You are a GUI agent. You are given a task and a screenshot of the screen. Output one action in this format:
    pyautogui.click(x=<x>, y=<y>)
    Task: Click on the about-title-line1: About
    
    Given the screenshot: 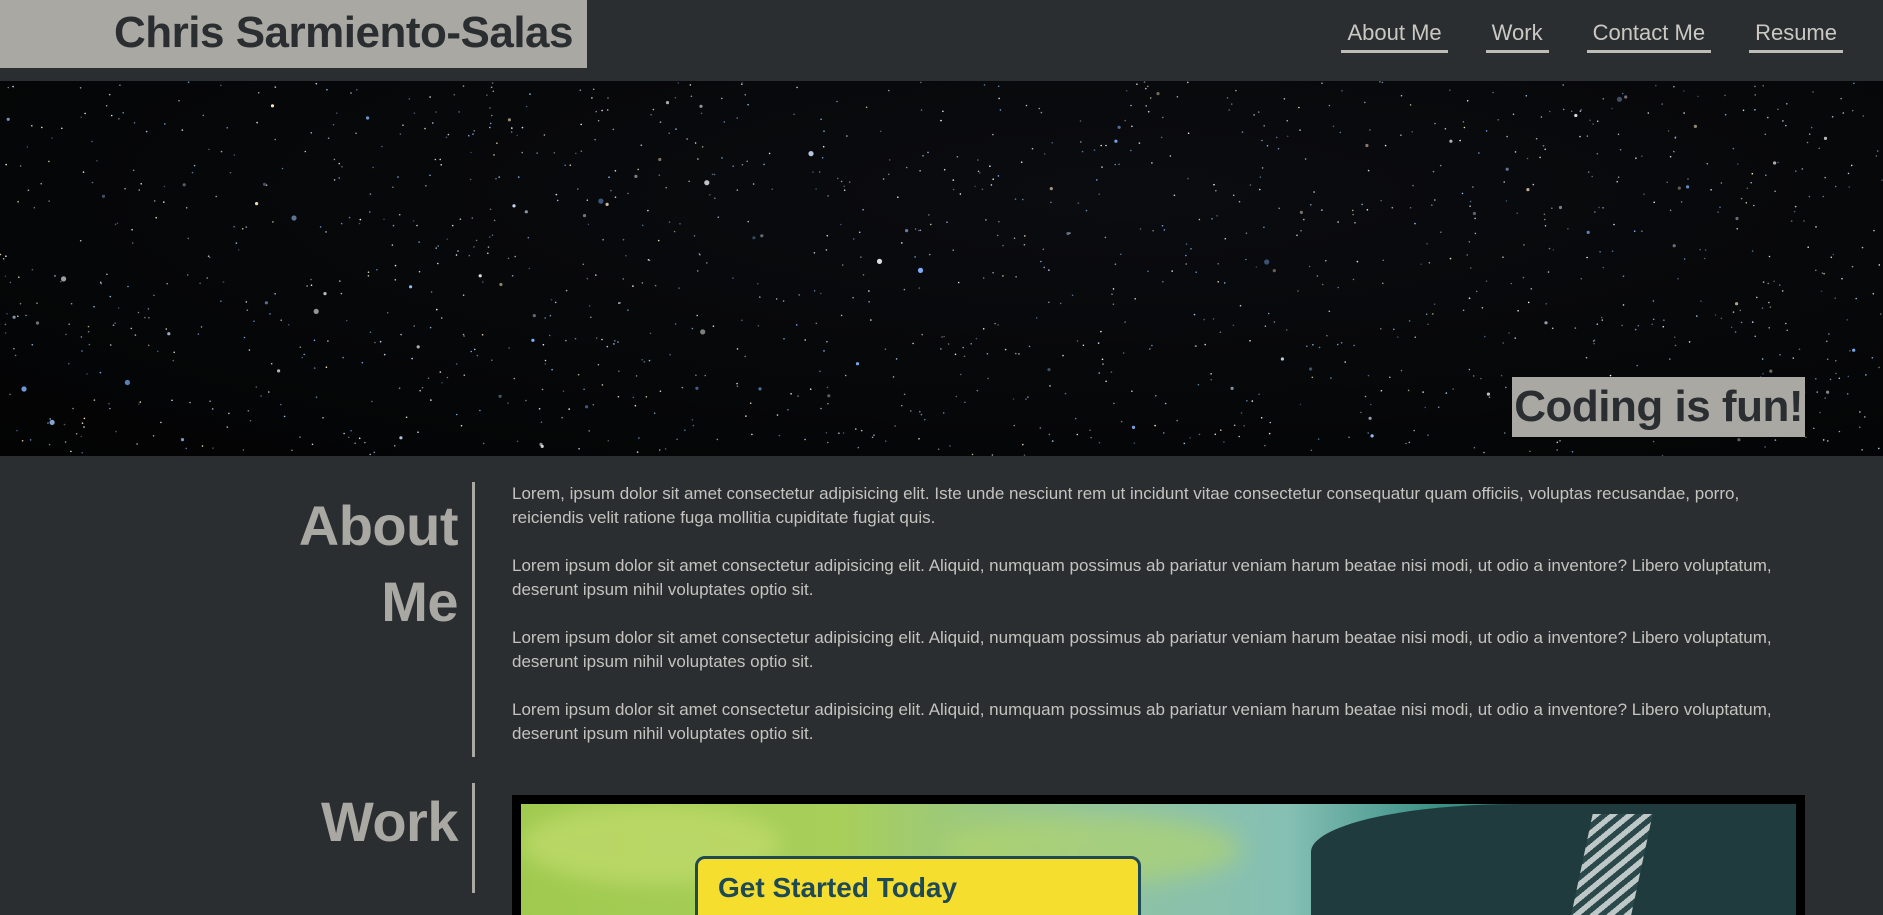 What is the action you would take?
    pyautogui.click(x=378, y=525)
    